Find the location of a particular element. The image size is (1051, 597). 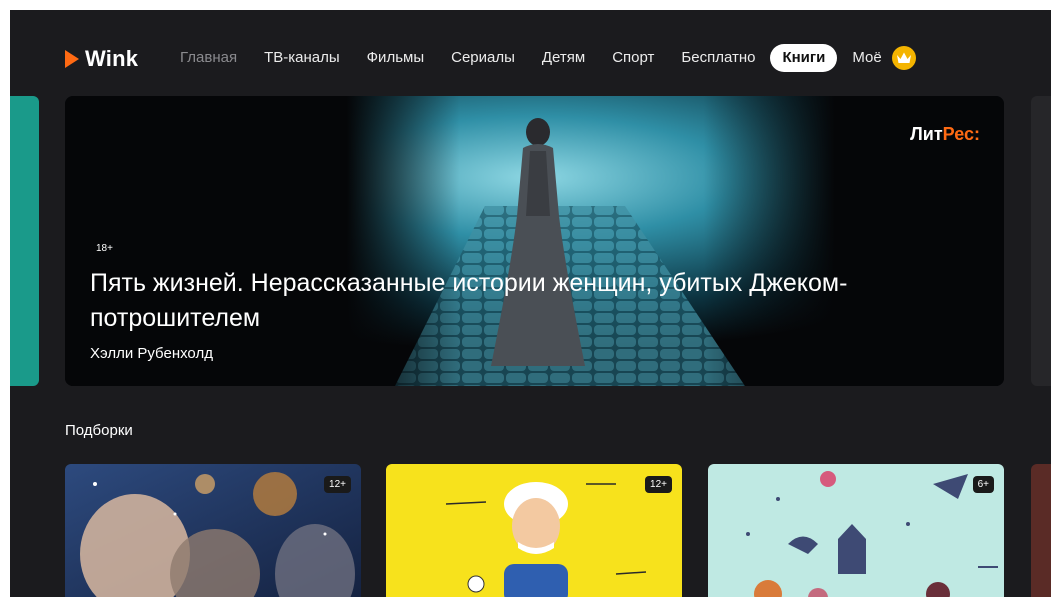

nav-item-free: Бесплатно is located at coordinates (718, 58).